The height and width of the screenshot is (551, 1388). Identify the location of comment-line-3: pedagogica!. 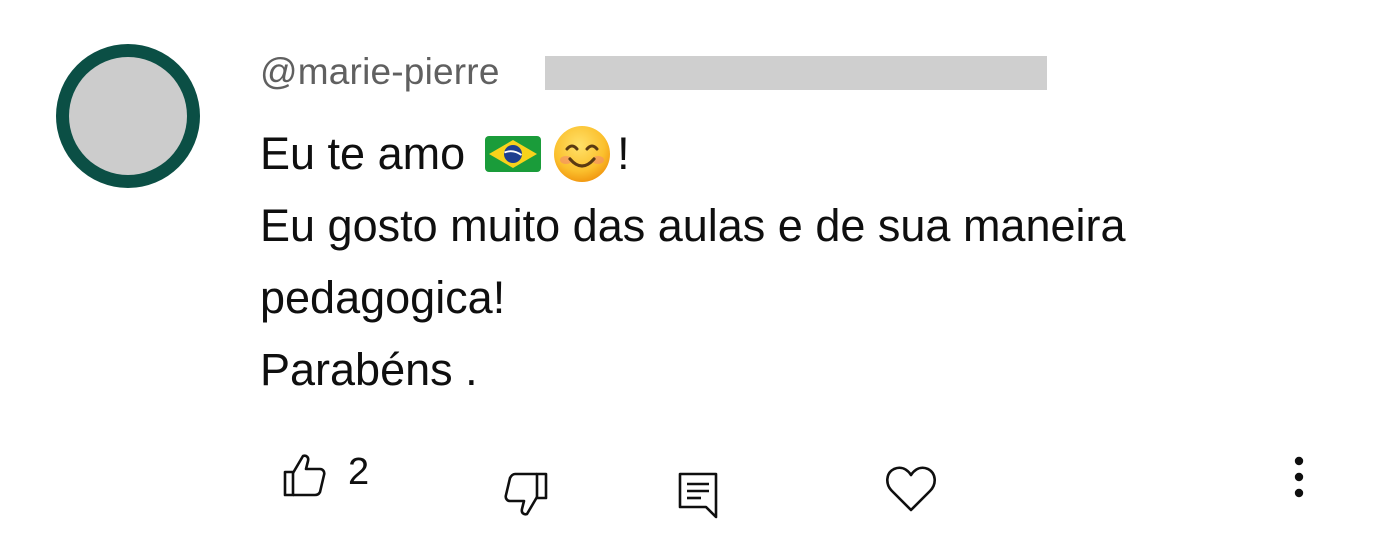
(383, 297).